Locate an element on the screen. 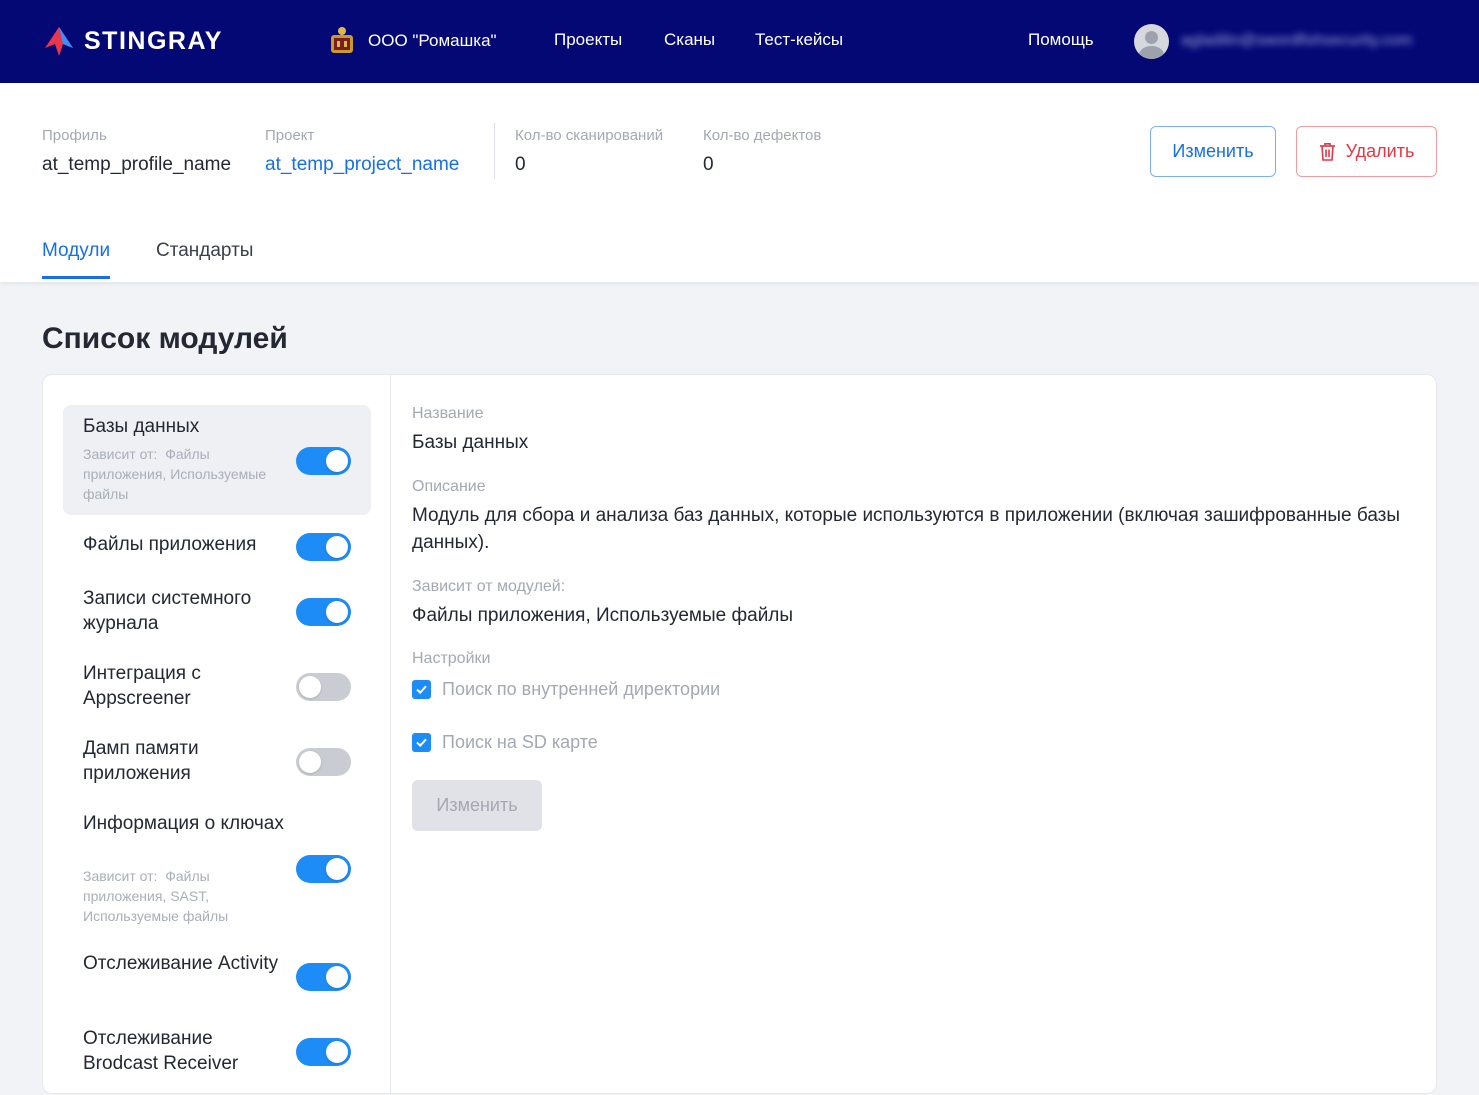 This screenshot has height=1095, width=1479. brand-name: STINGRAY is located at coordinates (153, 40).